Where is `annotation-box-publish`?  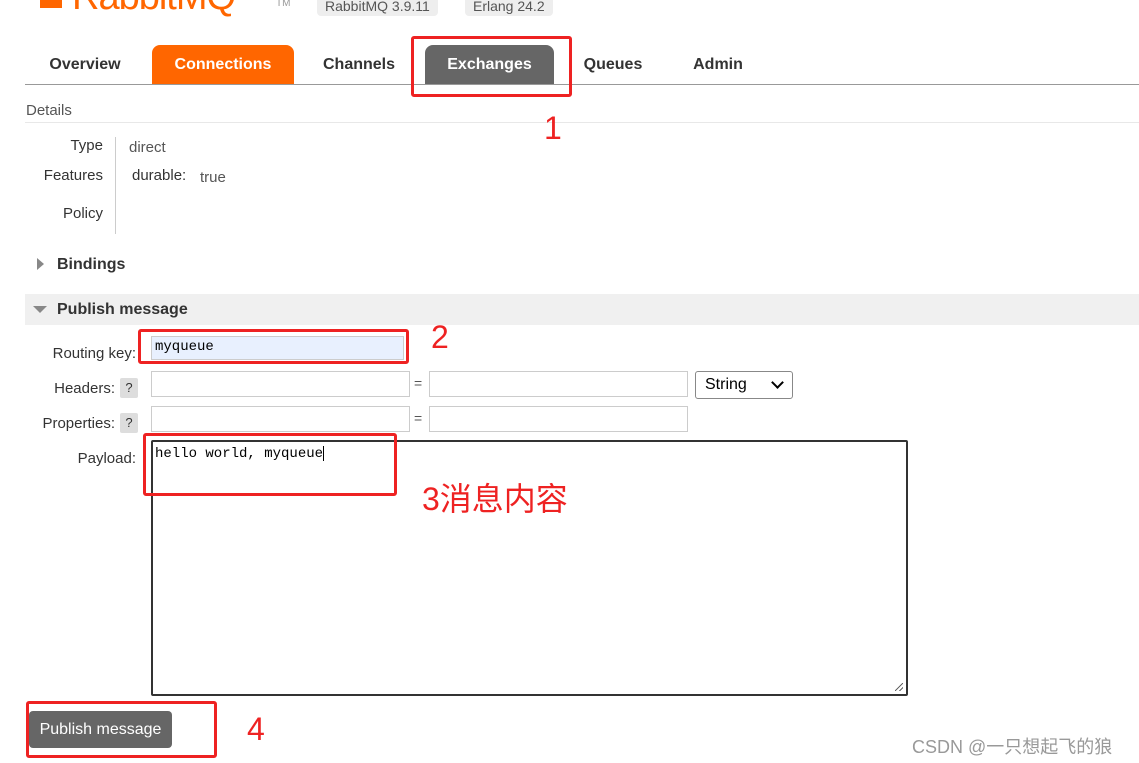
annotation-box-publish is located at coordinates (121, 729).